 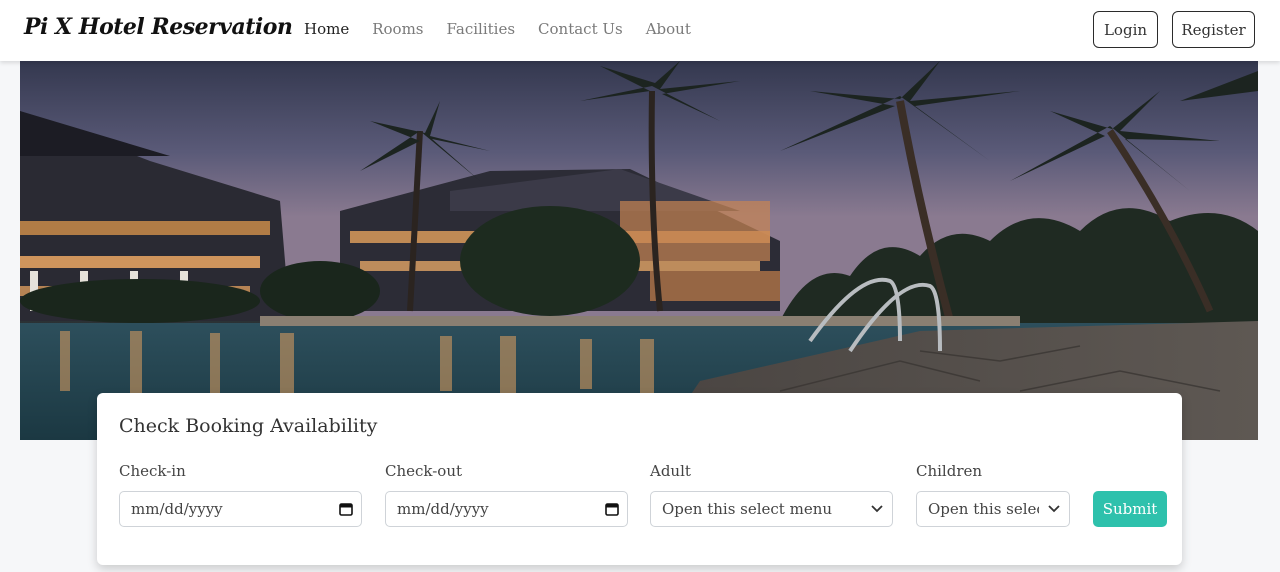 I want to click on nav-home: Home, so click(x=326, y=29).